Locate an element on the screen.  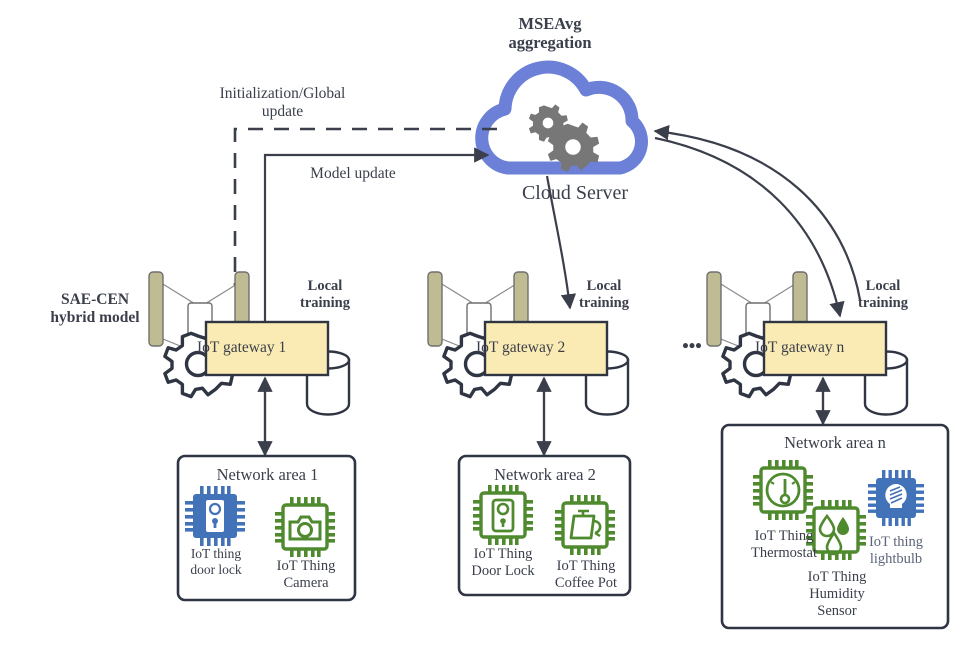
iot-thing-humidity-sensor-label: IoT Thing Humidity Sensor is located at coordinates (837, 594).